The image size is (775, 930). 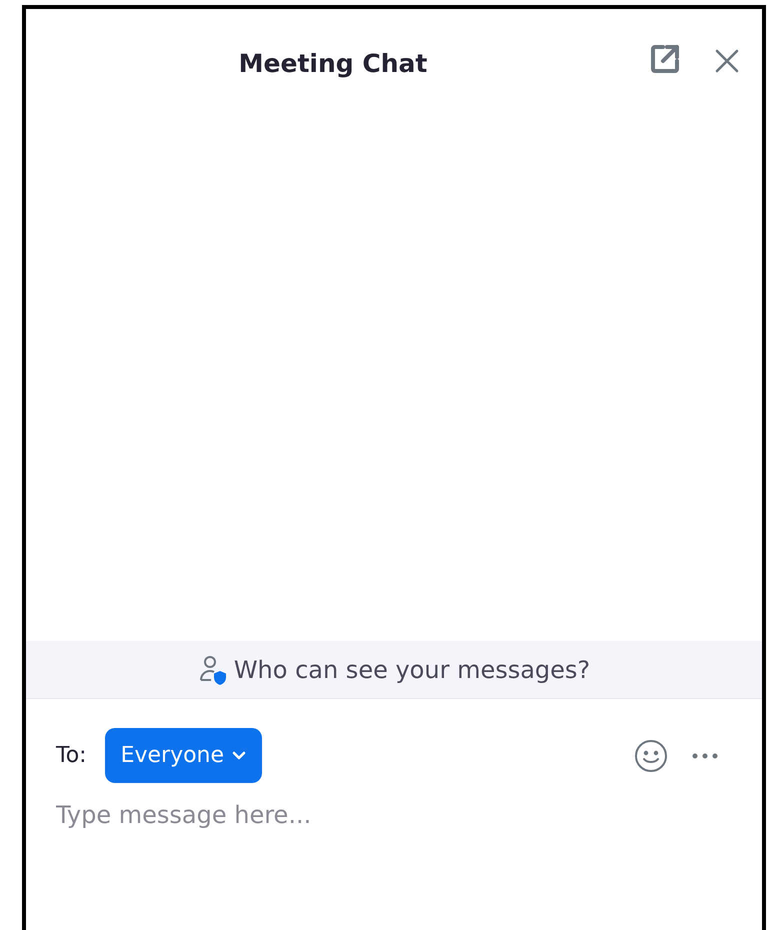 I want to click on pop-out-icon, so click(x=665, y=59).